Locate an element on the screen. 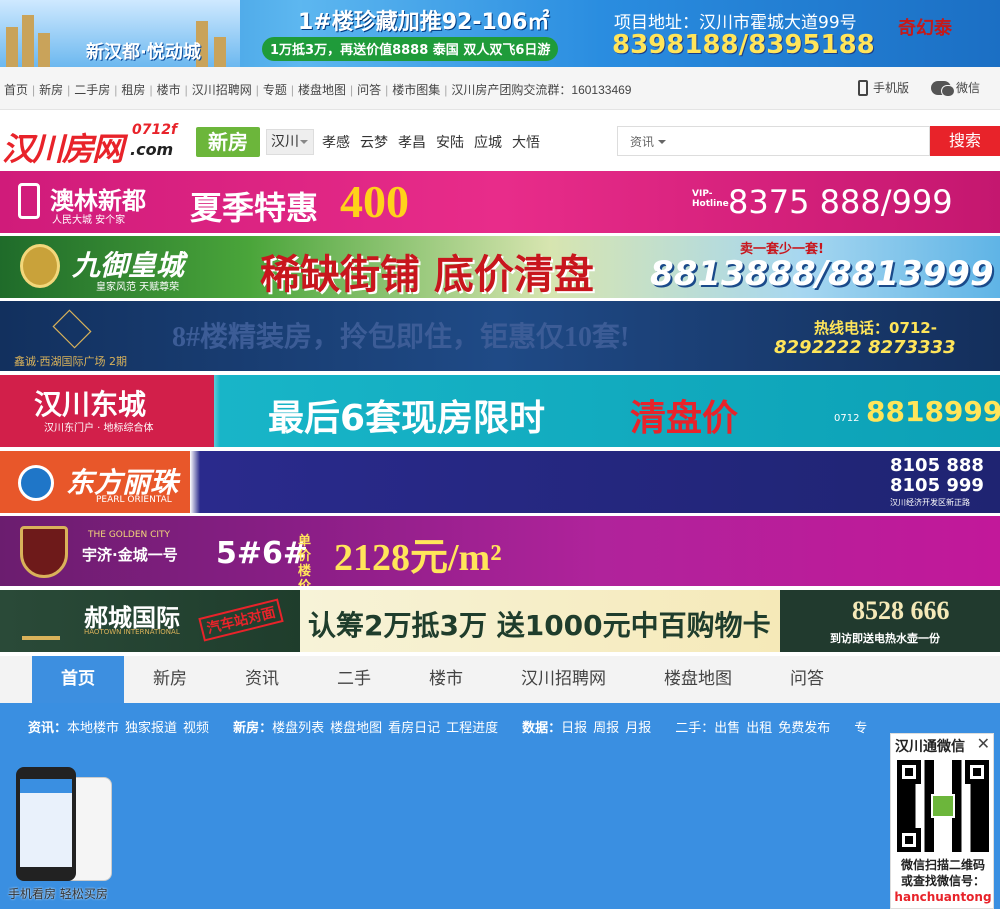 The image size is (1000, 909). subnav-news-label: 资讯： is located at coordinates (48, 728).